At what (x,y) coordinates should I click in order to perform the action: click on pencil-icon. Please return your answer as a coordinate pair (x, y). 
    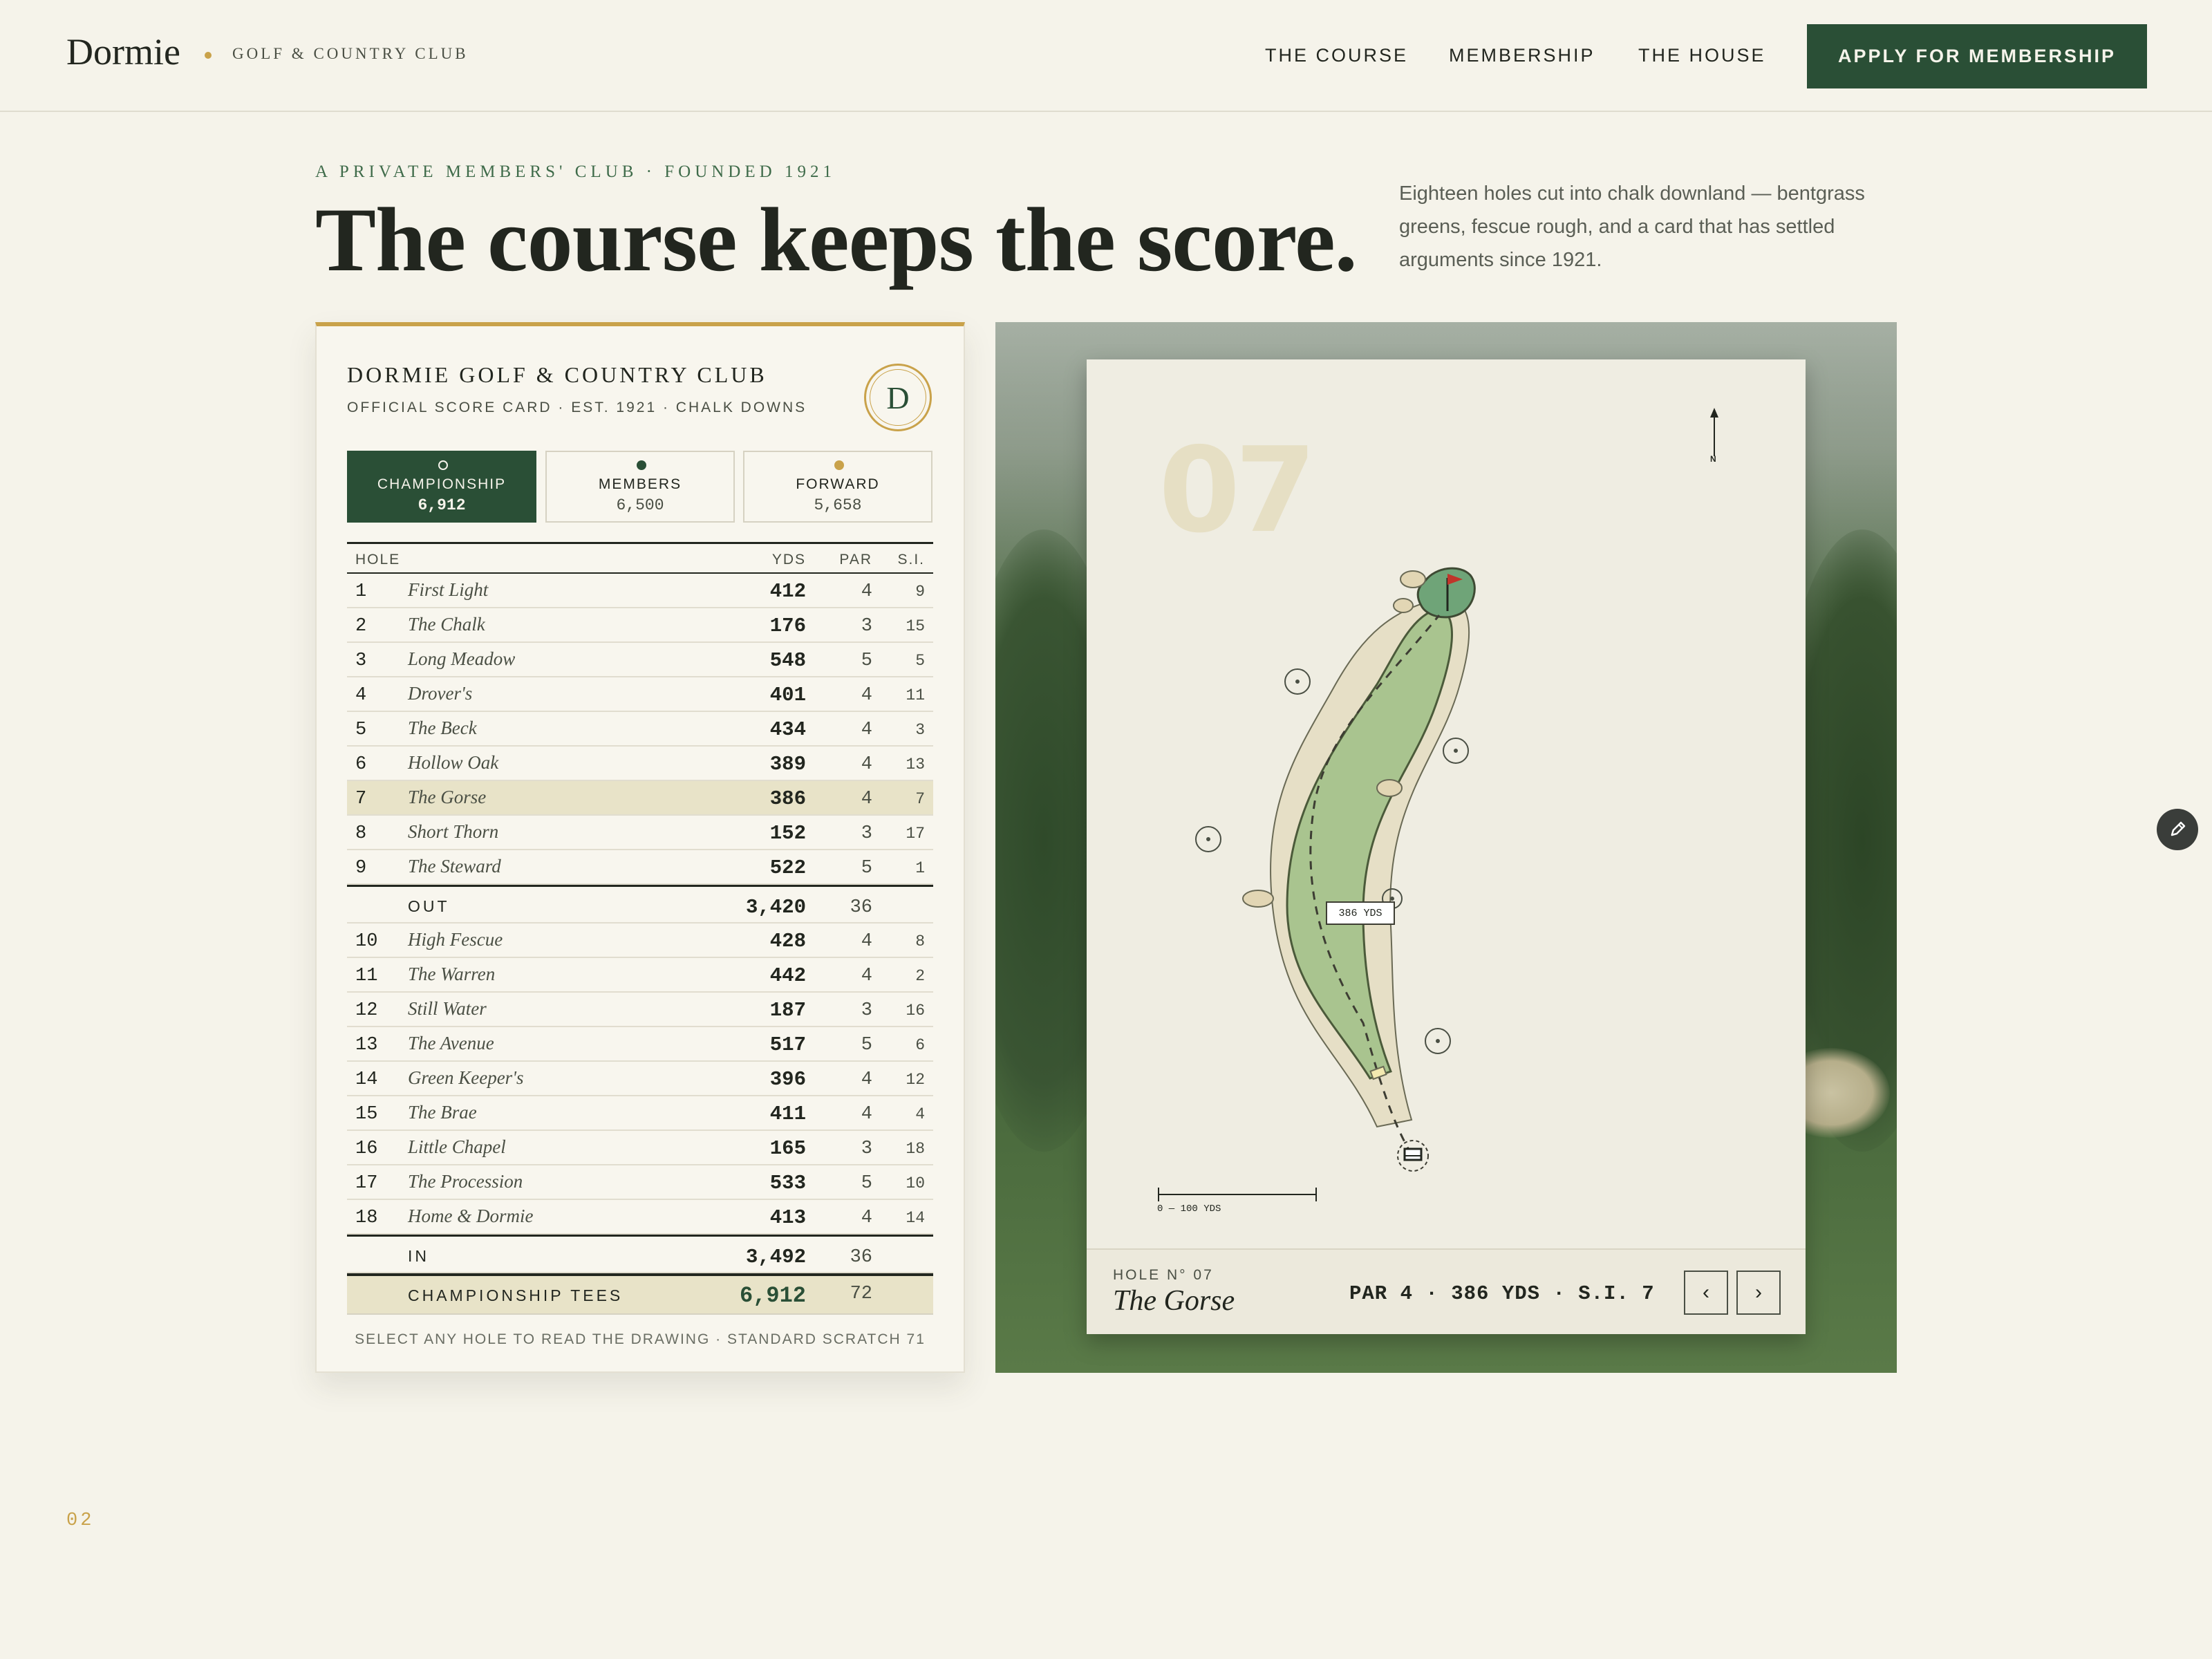
    Looking at the image, I should click on (2178, 828).